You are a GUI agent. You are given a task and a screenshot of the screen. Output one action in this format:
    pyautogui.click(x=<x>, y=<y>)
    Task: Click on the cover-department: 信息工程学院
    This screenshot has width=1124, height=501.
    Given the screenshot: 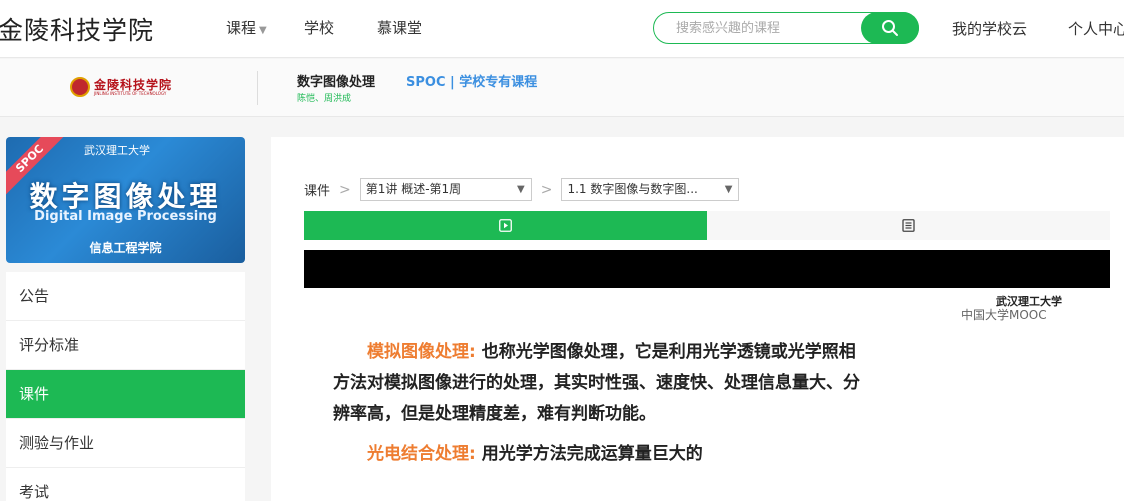 What is the action you would take?
    pyautogui.click(x=125, y=248)
    